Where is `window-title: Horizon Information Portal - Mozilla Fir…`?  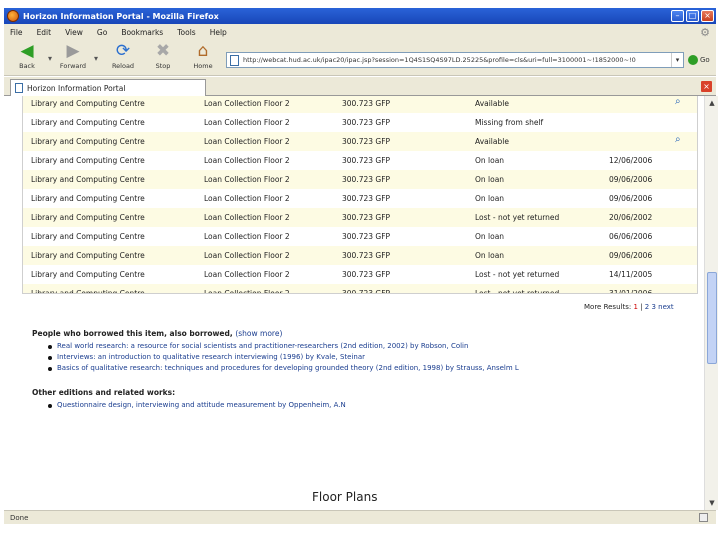
window-title: Horizon Information Portal - Mozilla Fir… is located at coordinates (121, 16).